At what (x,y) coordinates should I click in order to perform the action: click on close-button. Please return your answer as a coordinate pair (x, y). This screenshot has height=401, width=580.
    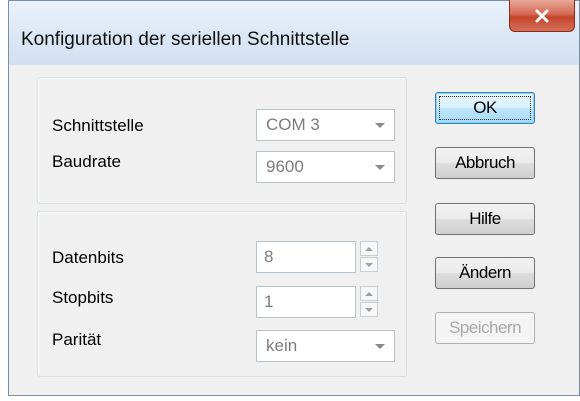
    Looking at the image, I should click on (542, 16).